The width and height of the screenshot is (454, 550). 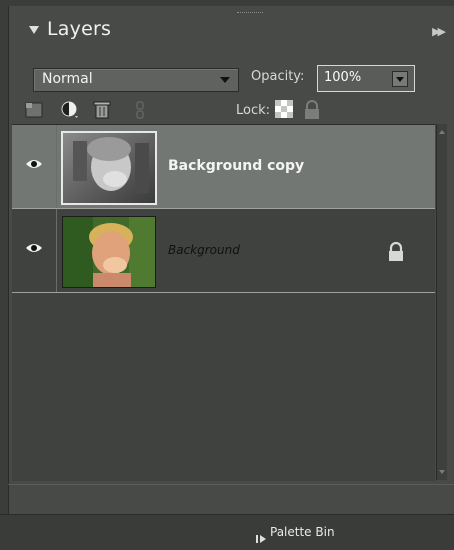 What do you see at coordinates (312, 112) in the screenshot?
I see `lock-all-icon` at bounding box center [312, 112].